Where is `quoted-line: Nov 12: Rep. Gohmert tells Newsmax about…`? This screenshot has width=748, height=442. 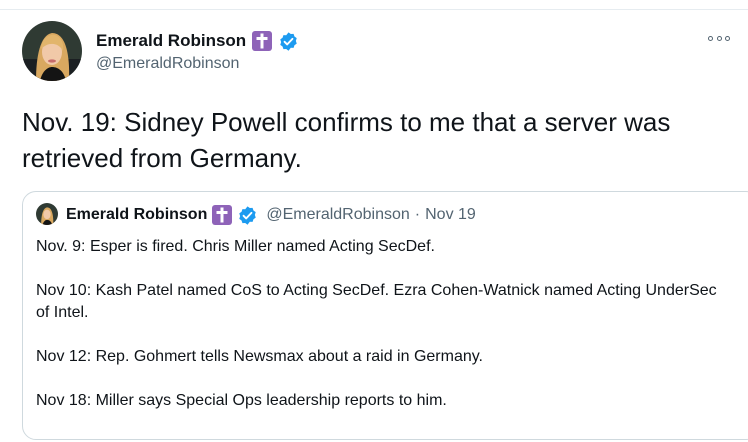
quoted-line: Nov 12: Rep. Gohmert tells Newsmax about… is located at coordinates (259, 356).